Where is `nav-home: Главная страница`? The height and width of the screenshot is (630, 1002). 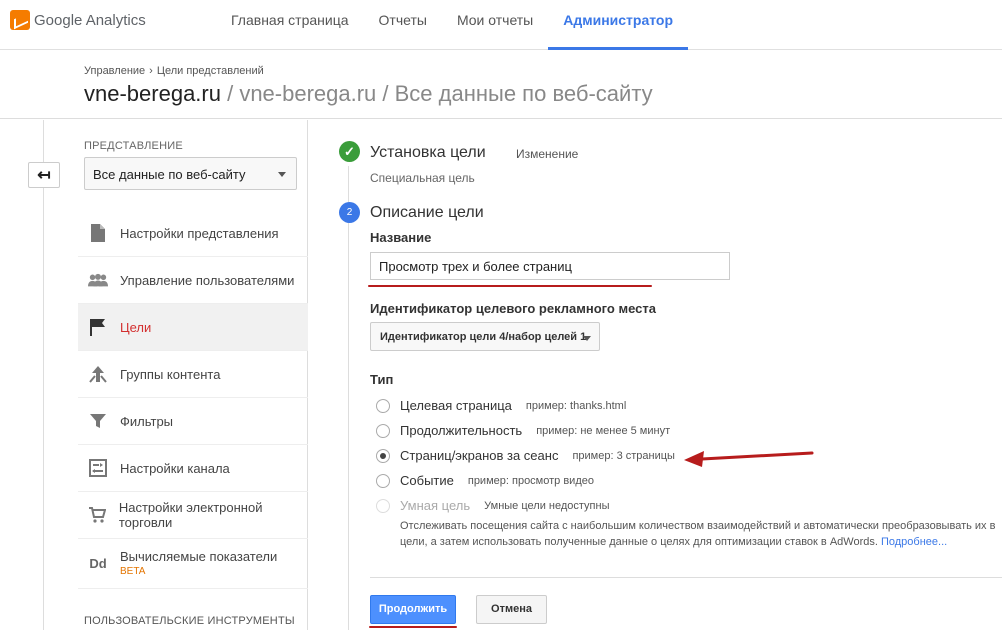
nav-home: Главная страница is located at coordinates (290, 25).